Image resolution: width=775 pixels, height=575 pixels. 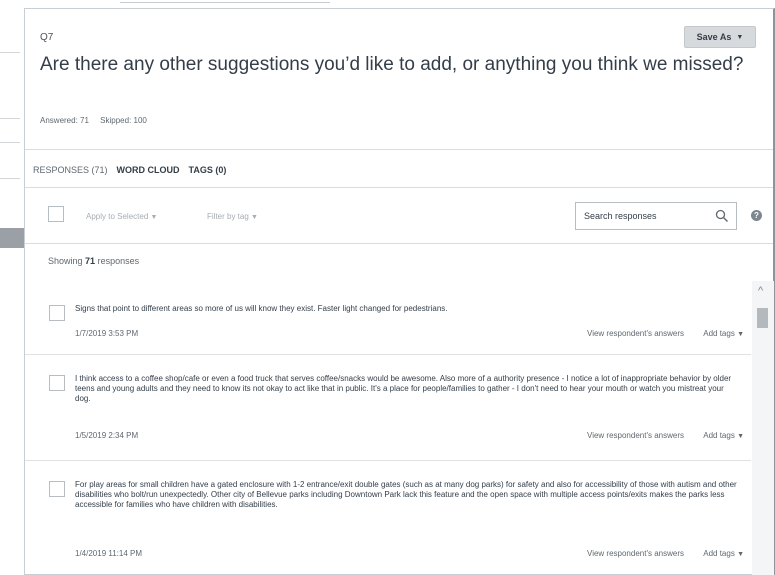 I want to click on filter-by-tag-dropdown: Filter by tag ▼, so click(x=232, y=216).